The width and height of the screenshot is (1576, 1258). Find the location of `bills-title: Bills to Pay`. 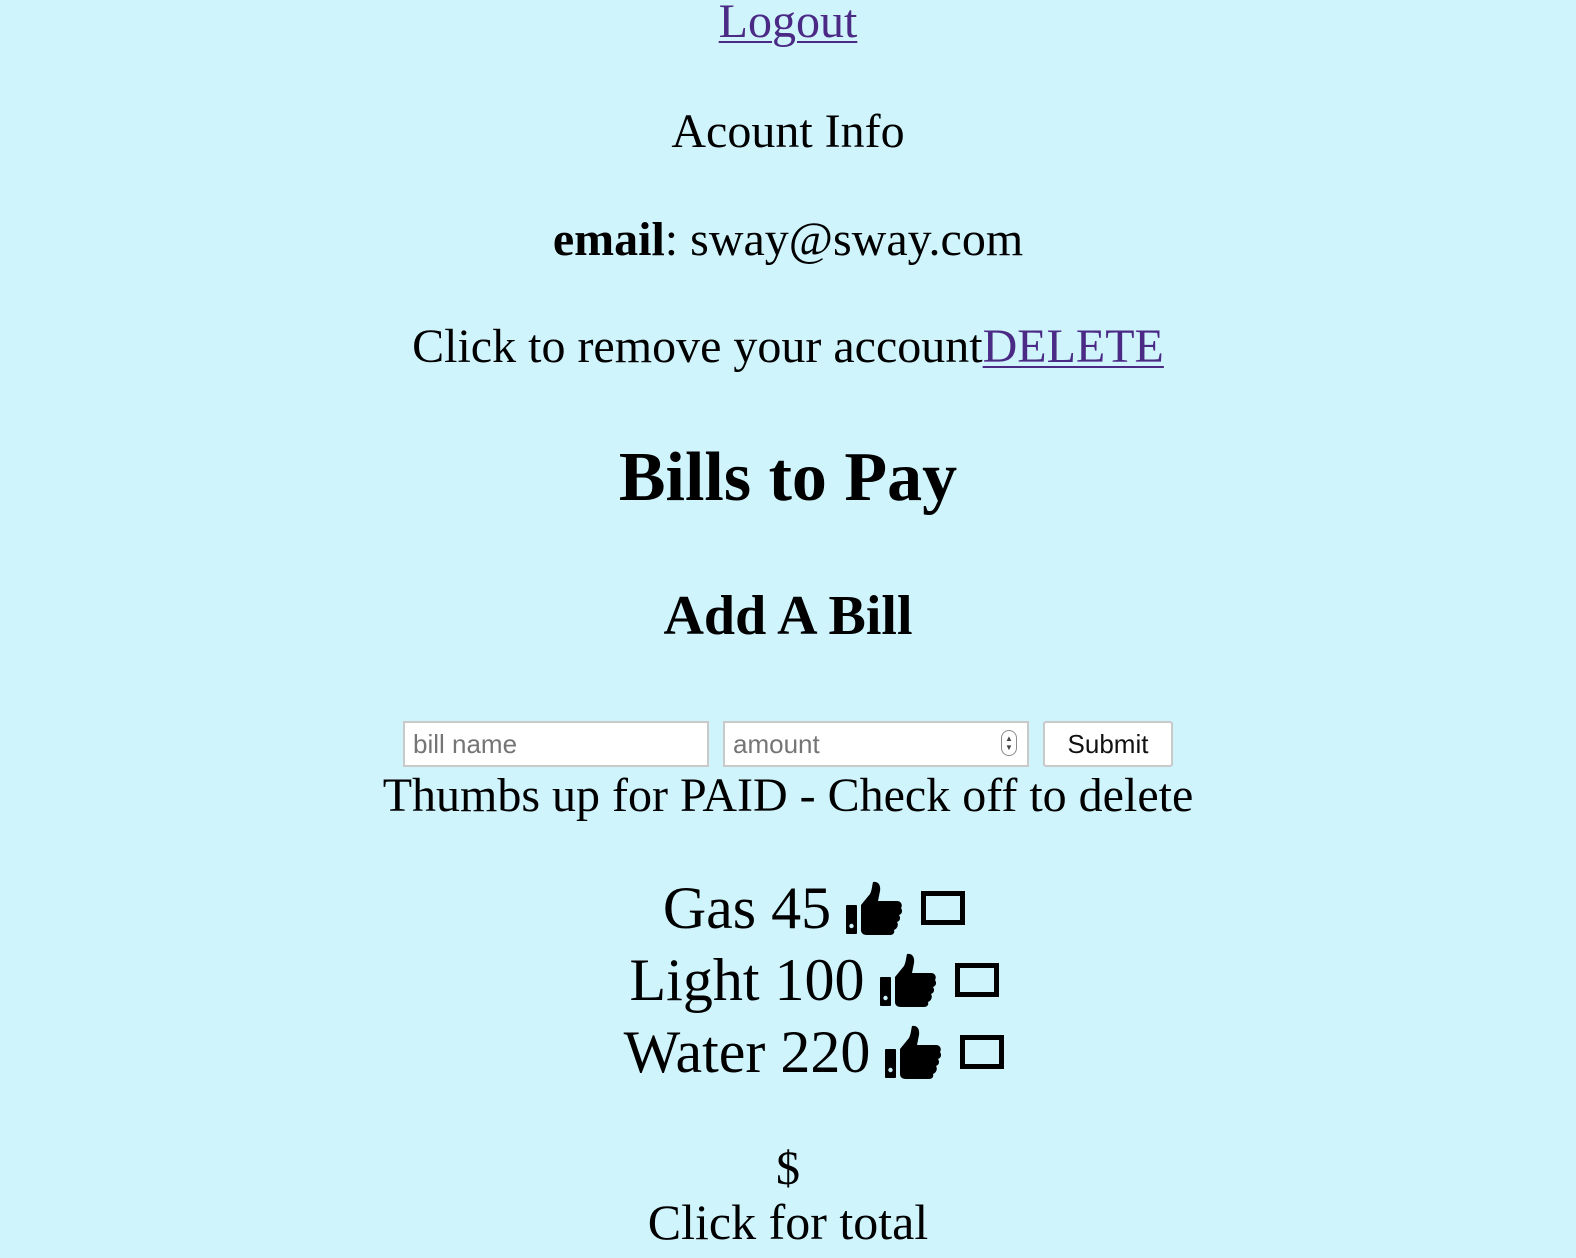

bills-title: Bills to Pay is located at coordinates (788, 477).